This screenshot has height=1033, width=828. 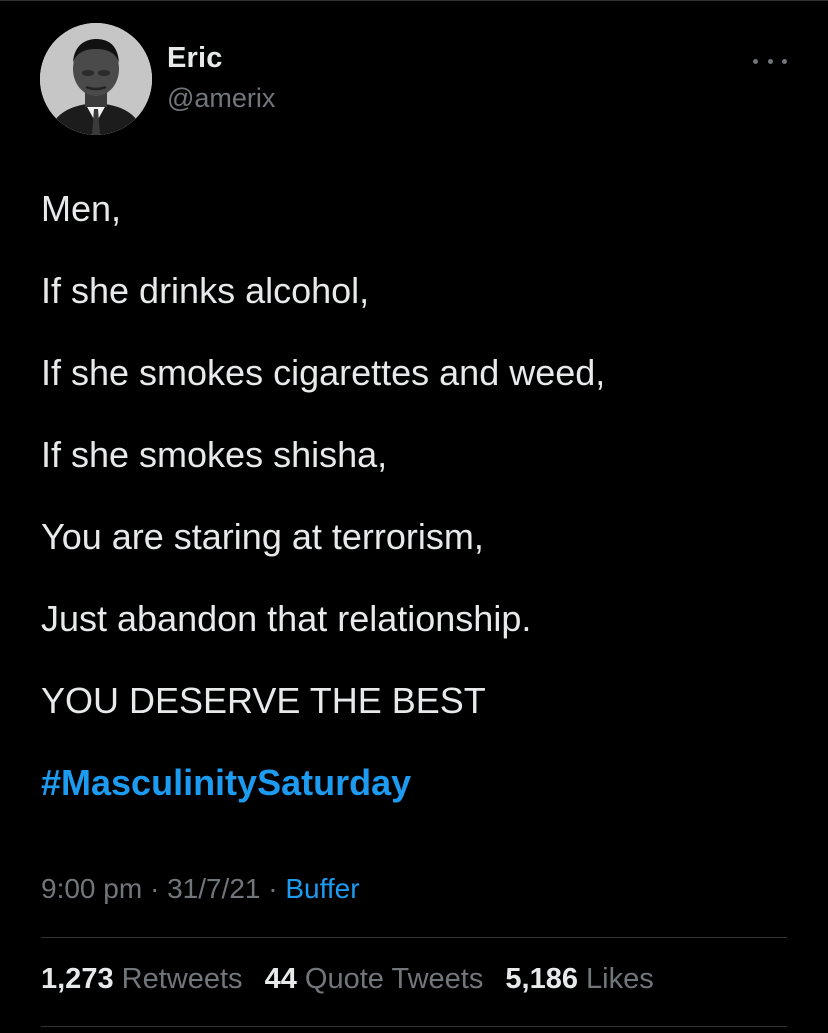 I want to click on author-name: Eric, so click(x=195, y=58).